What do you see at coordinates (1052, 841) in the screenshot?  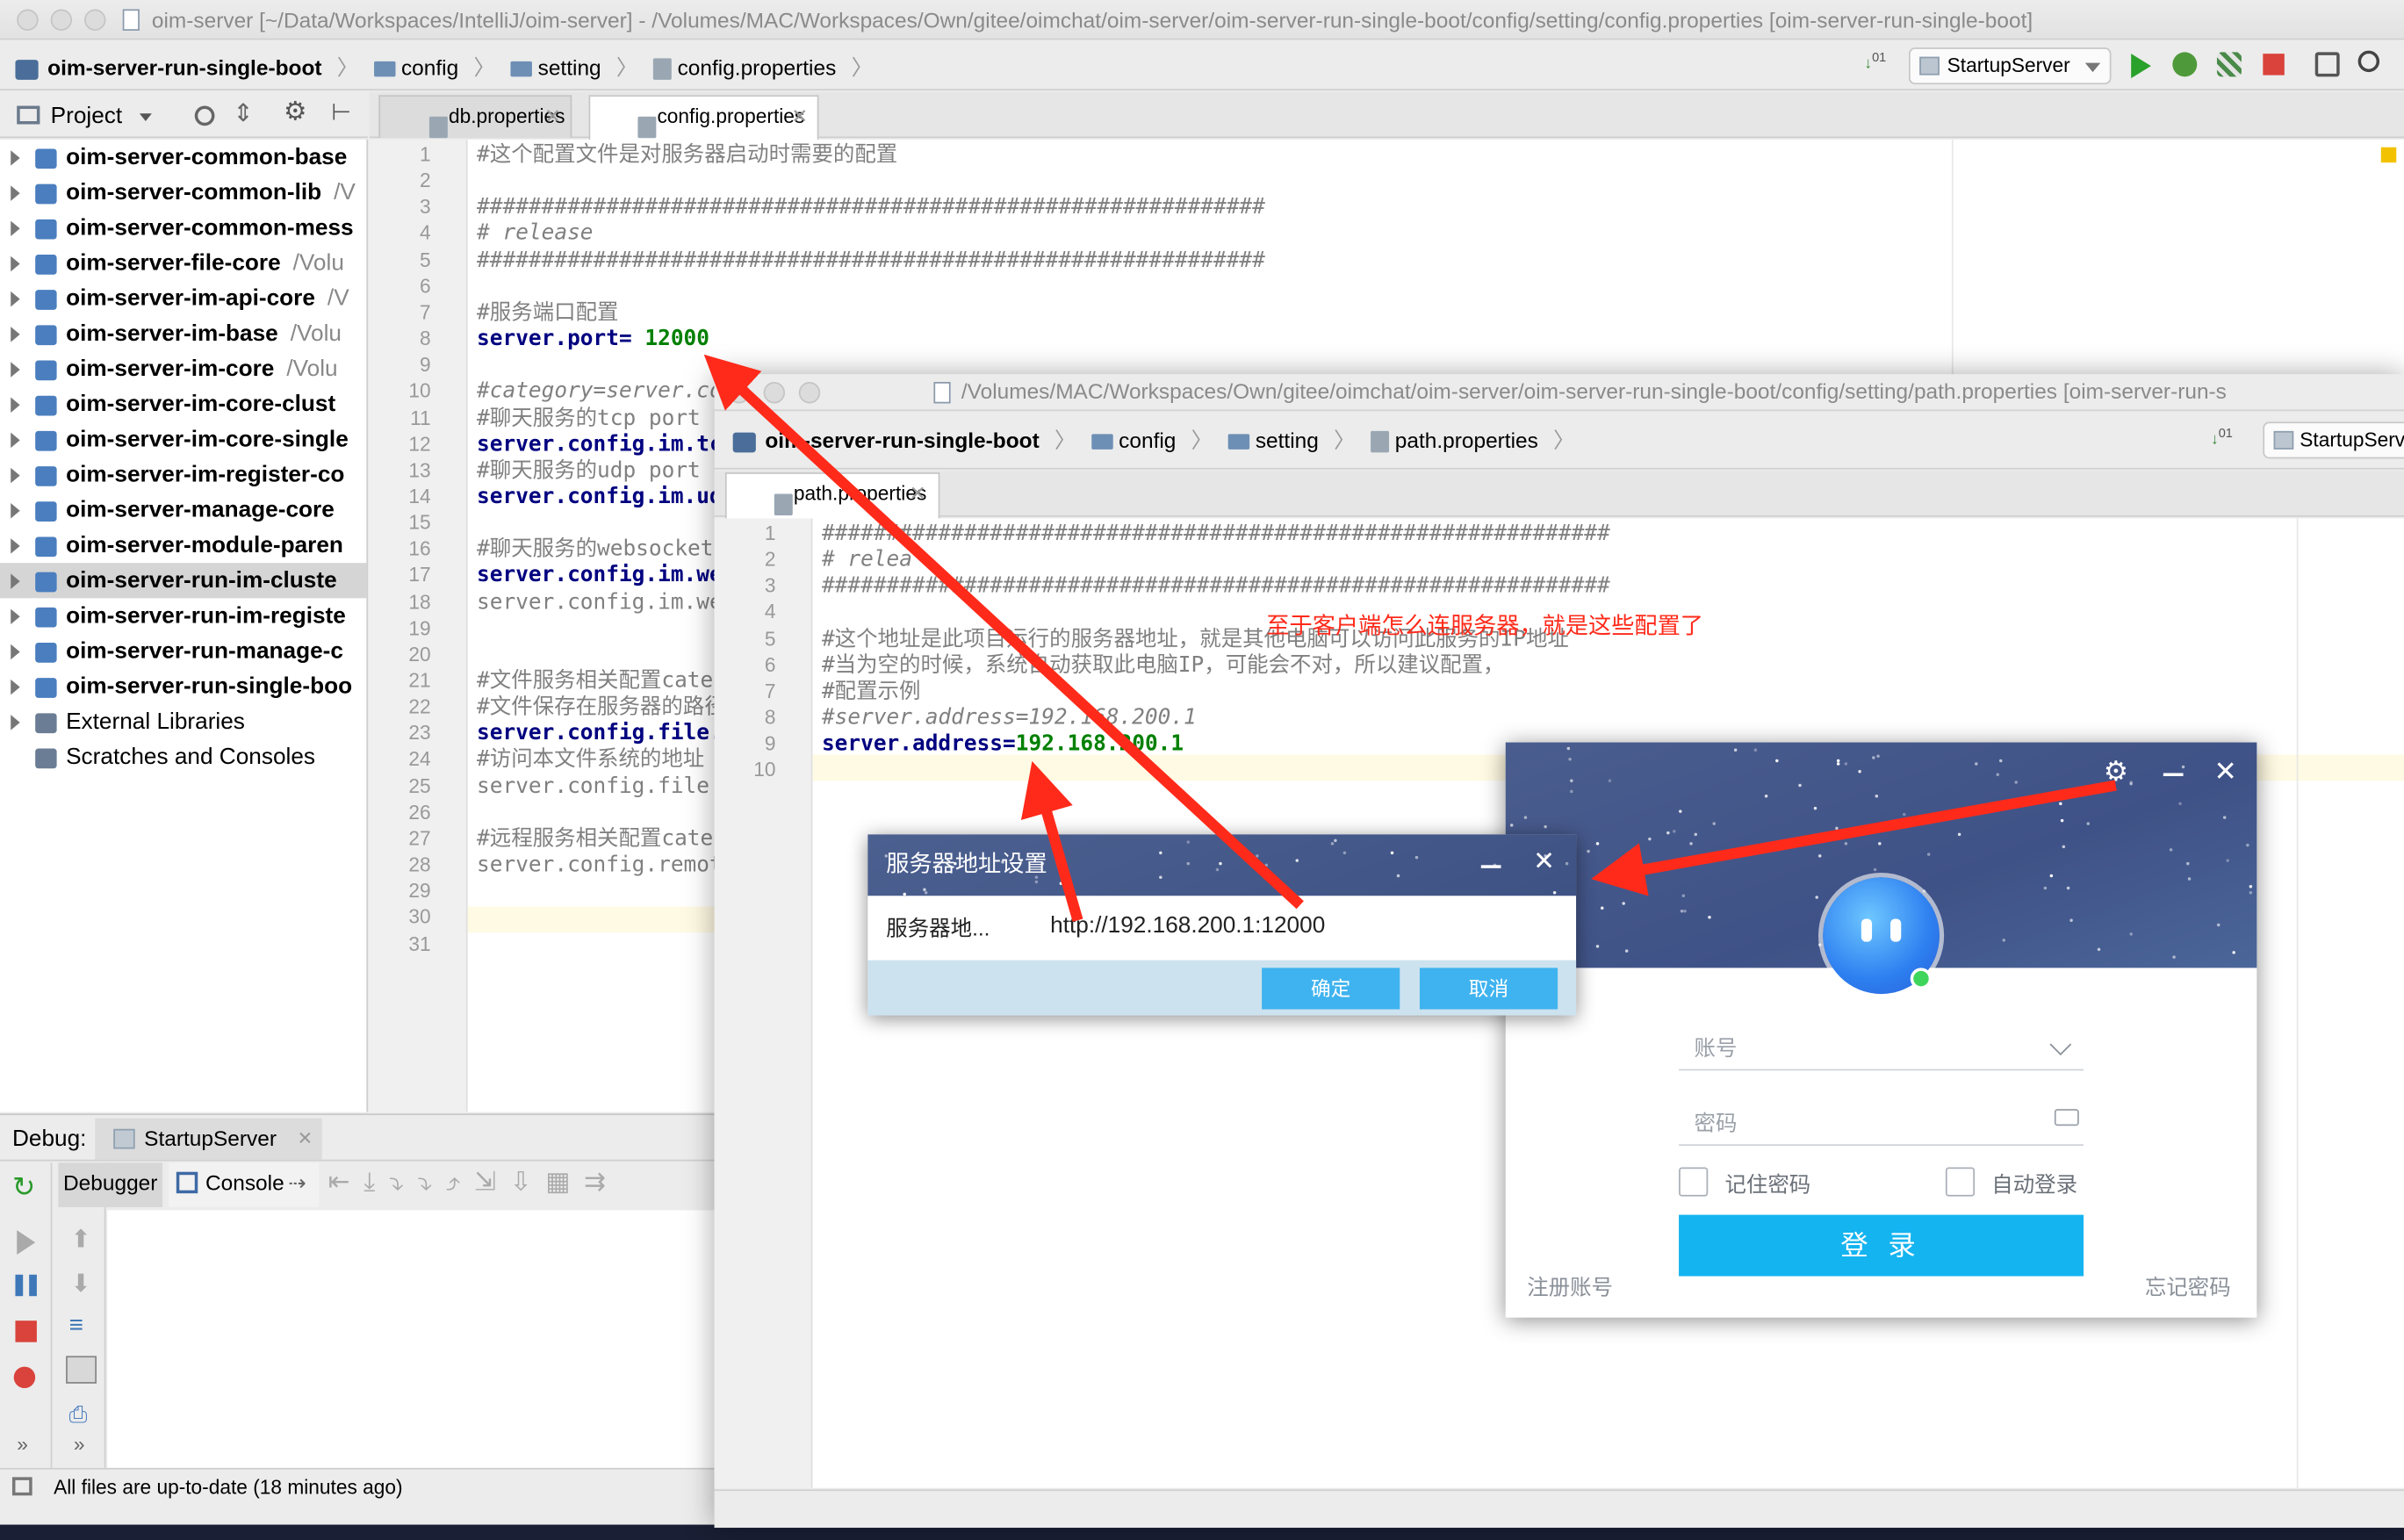 I see `arrow-to-address` at bounding box center [1052, 841].